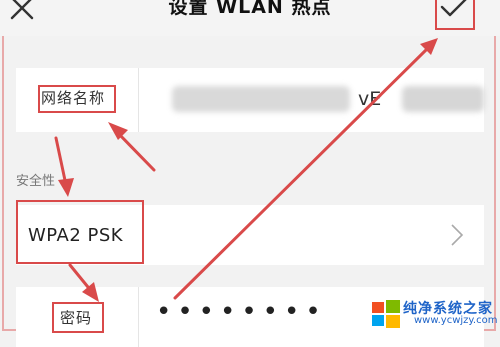 Image resolution: width=500 pixels, height=347 pixels. Describe the element at coordinates (80, 232) in the screenshot. I see `annotation-box-security` at that location.